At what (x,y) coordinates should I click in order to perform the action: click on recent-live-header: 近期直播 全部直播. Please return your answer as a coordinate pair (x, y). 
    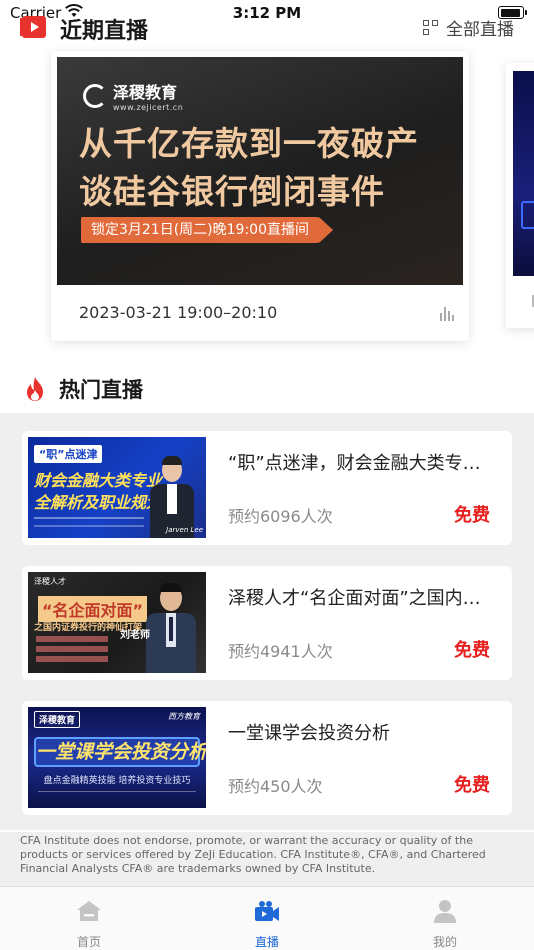
    Looking at the image, I should click on (267, 27).